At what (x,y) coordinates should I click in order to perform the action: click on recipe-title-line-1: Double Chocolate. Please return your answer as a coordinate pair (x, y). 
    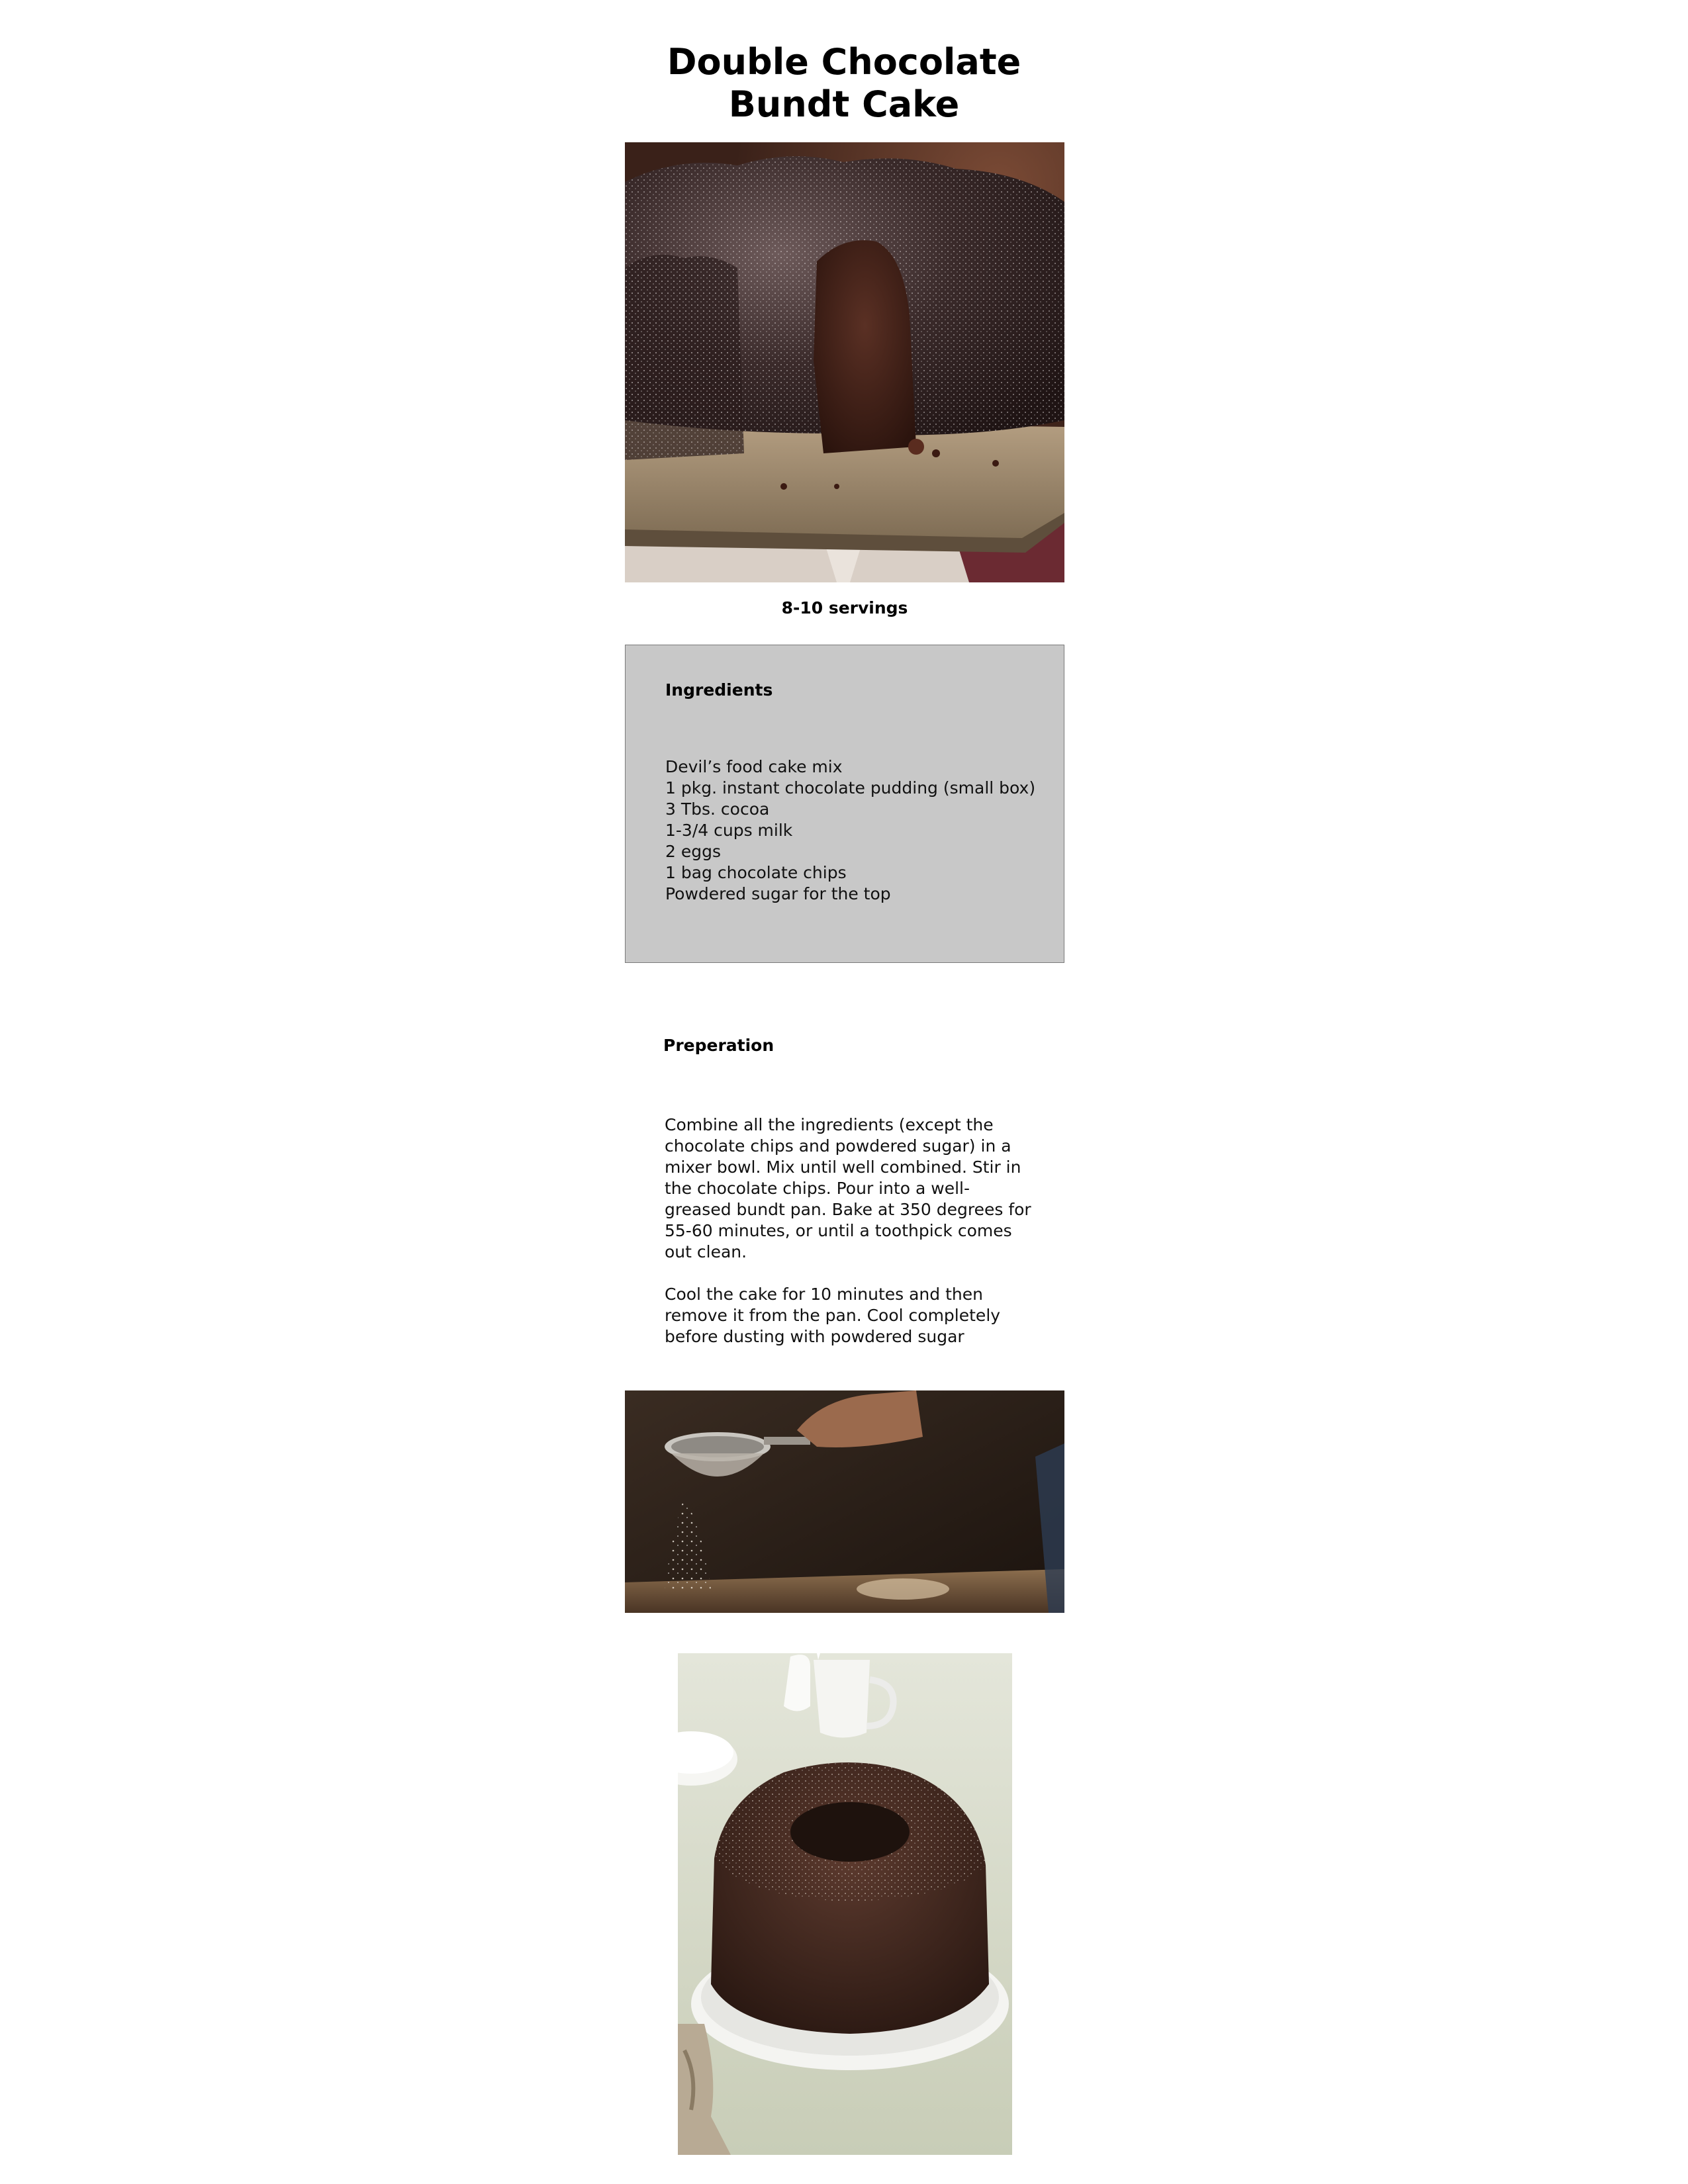
    Looking at the image, I should click on (844, 62).